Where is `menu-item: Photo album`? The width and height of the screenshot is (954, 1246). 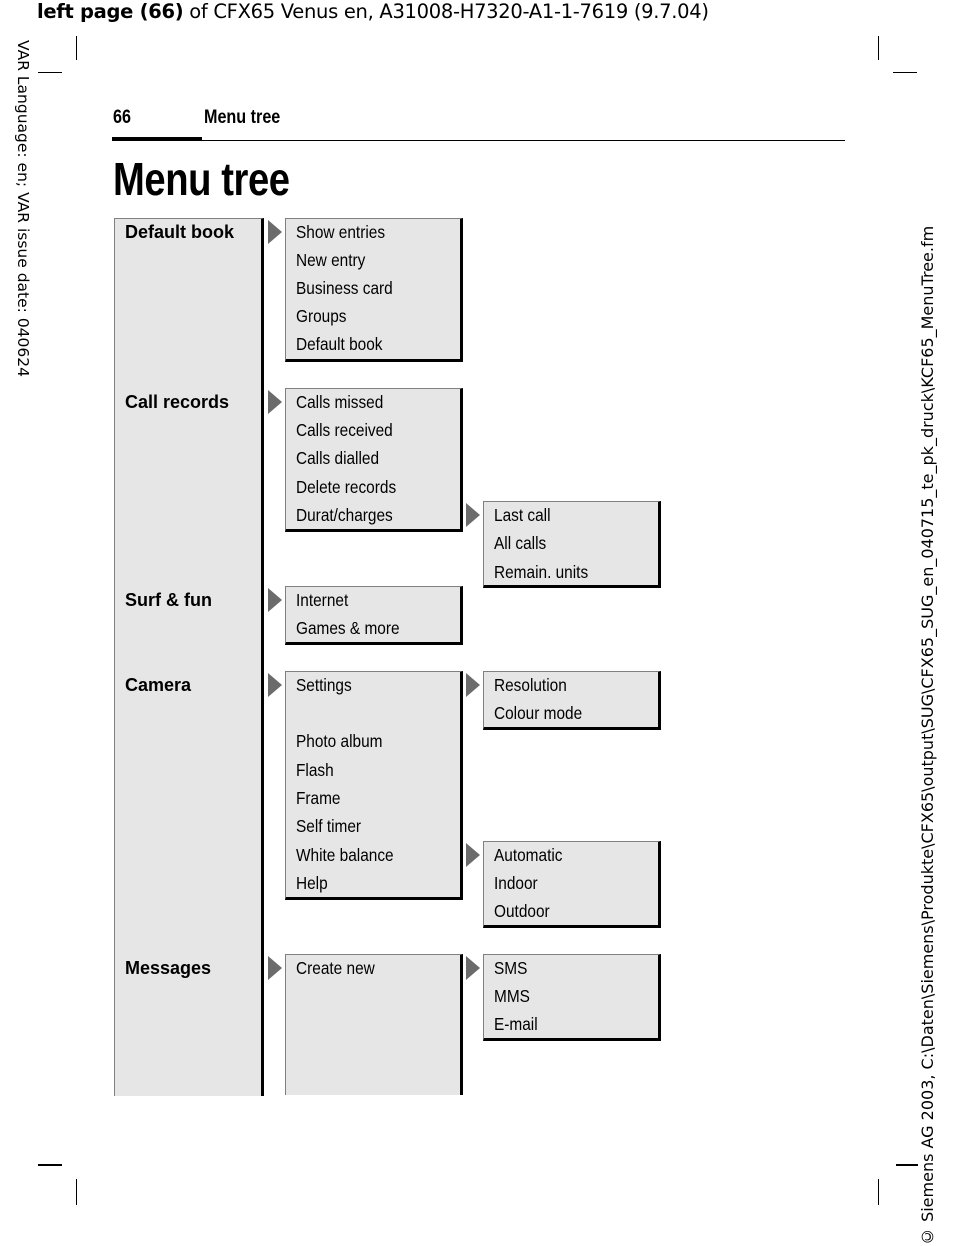 menu-item: Photo album is located at coordinates (339, 741).